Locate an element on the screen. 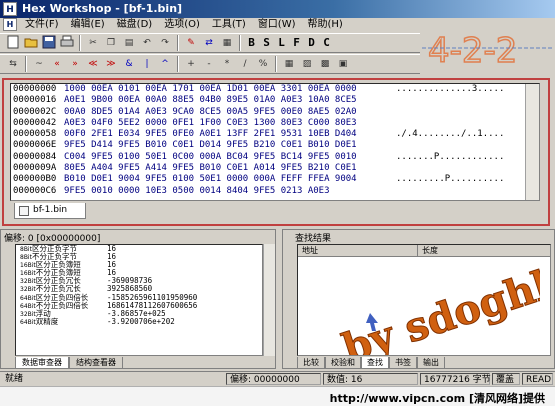  hex-offset: 00000058 is located at coordinates (35, 134).